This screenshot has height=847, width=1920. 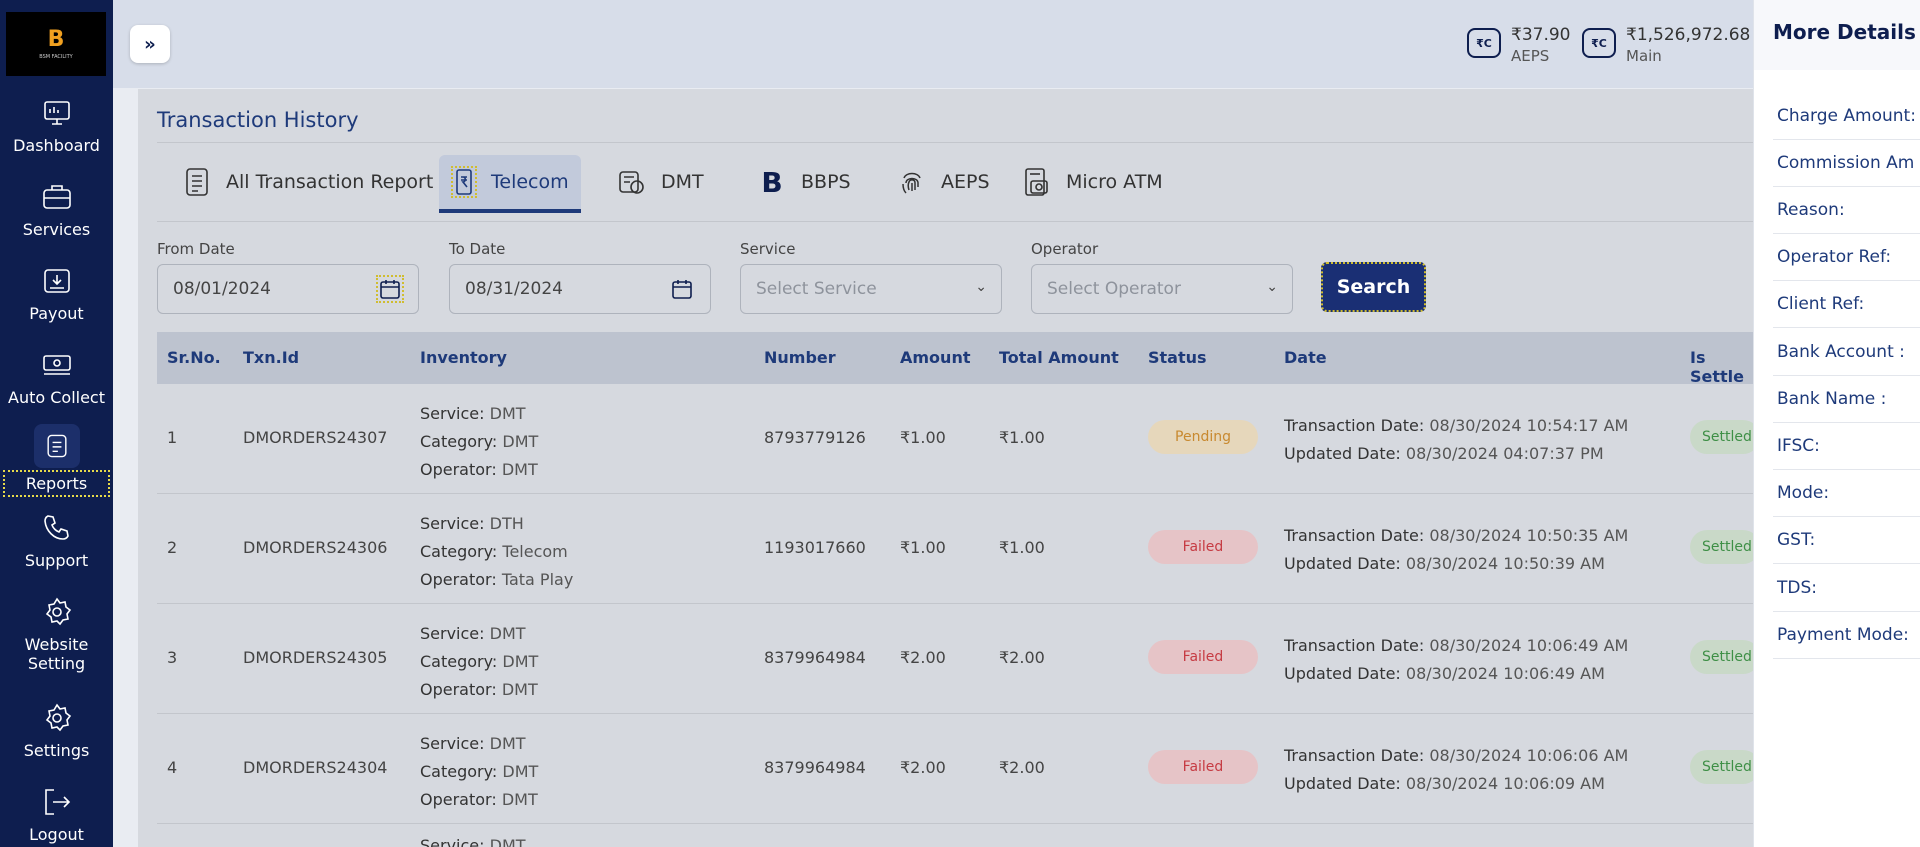 I want to click on number: 1193017660, so click(x=815, y=547).